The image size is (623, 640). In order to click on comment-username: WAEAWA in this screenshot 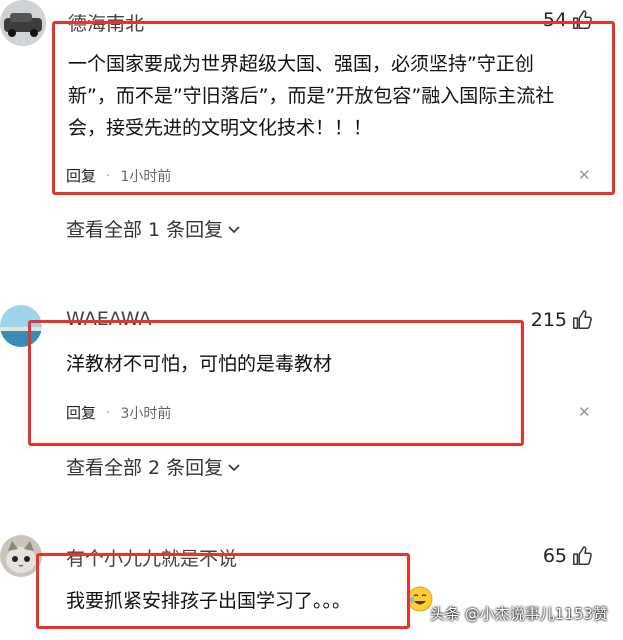, I will do `click(108, 319)`.